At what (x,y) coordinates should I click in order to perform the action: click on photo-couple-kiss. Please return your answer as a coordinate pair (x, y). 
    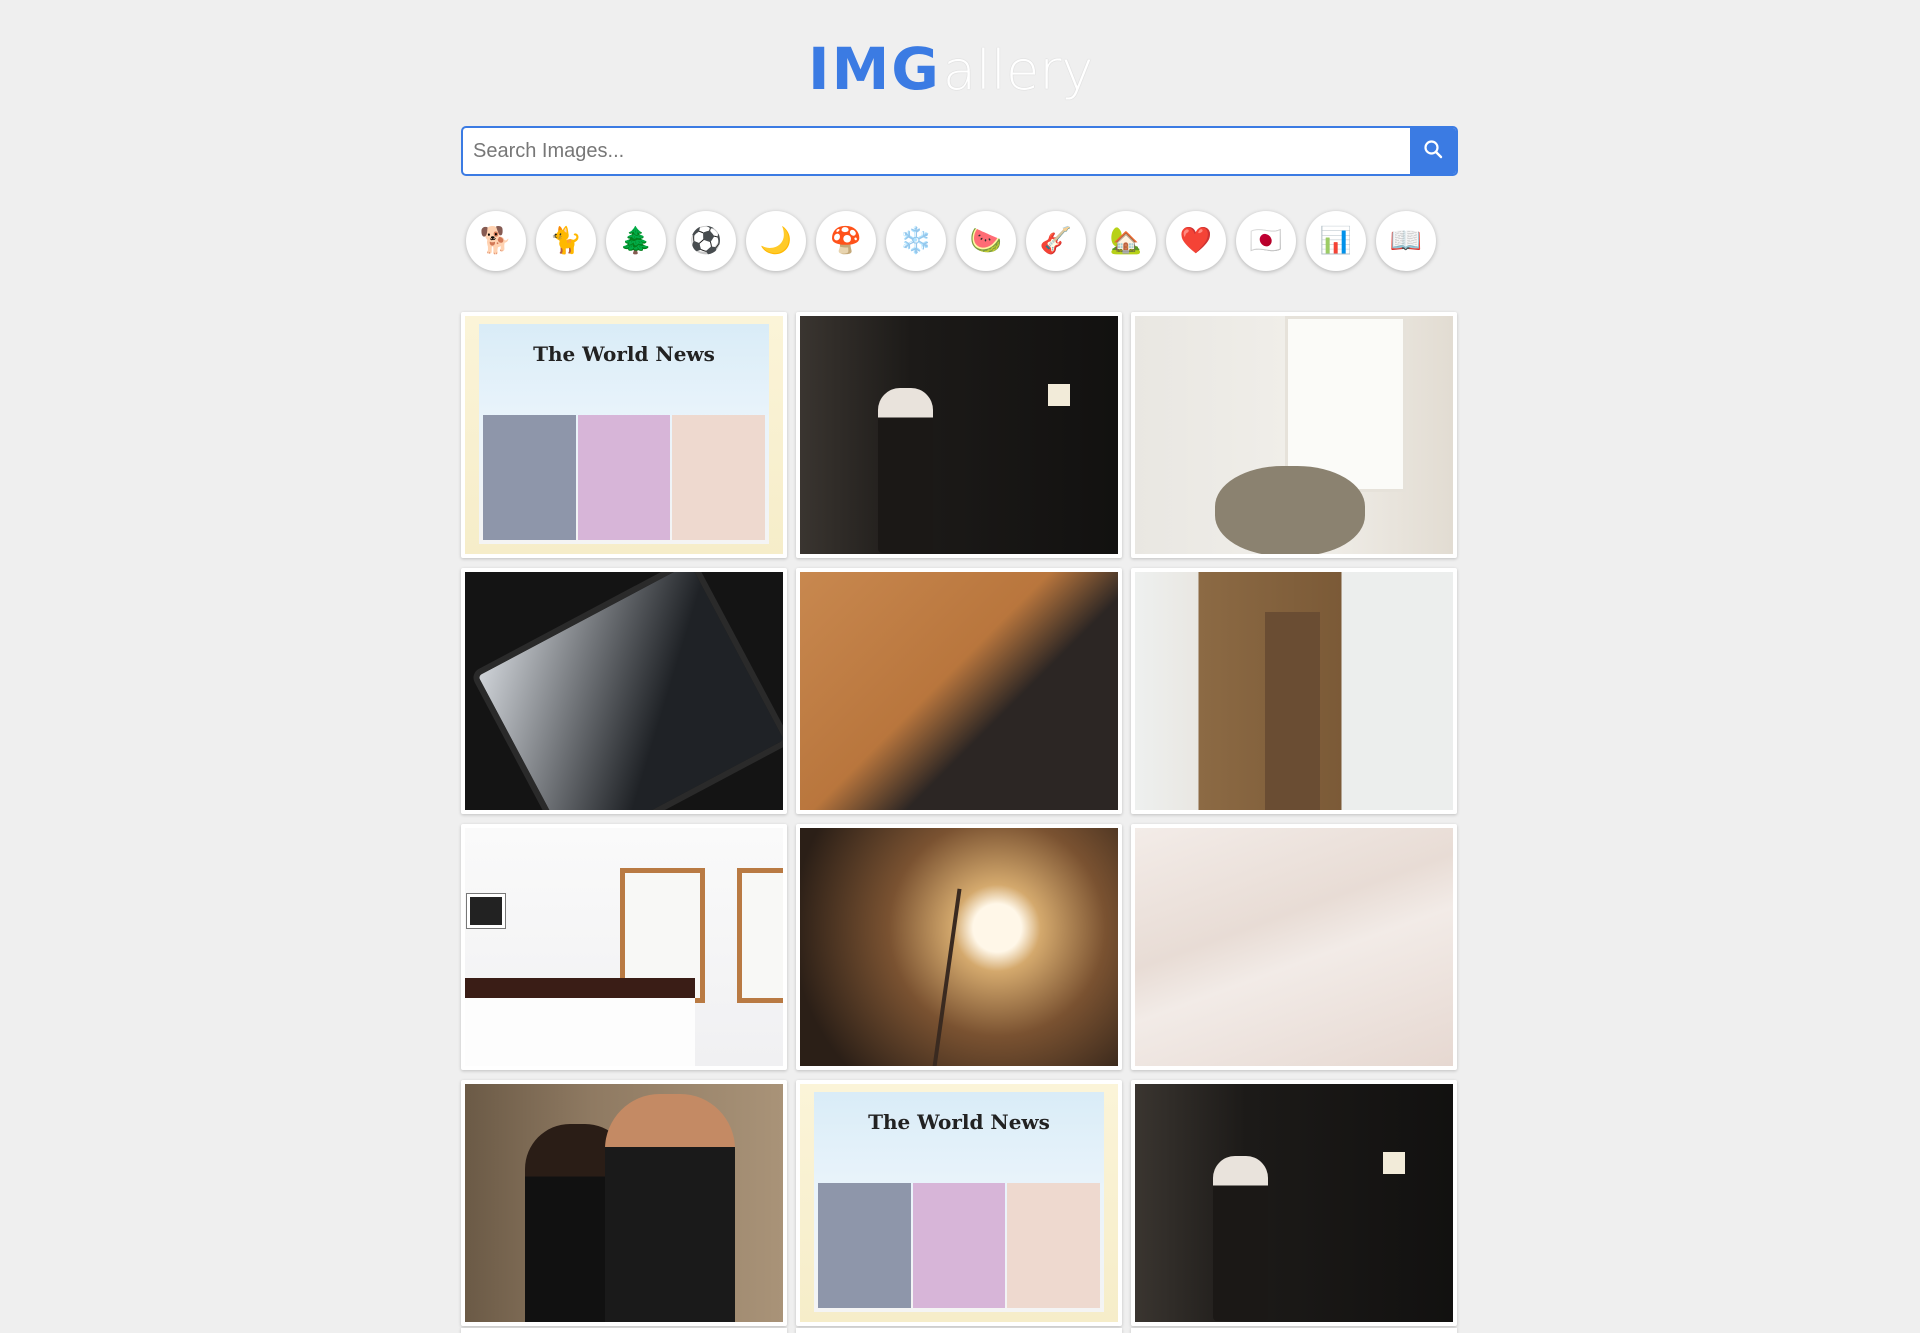
    Looking at the image, I should click on (624, 1203).